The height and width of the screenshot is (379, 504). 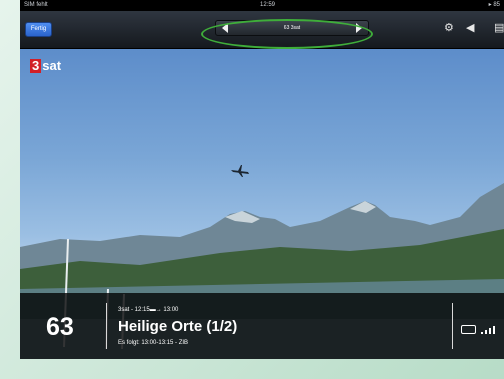 What do you see at coordinates (178, 326) in the screenshot?
I see `current-program-title: Heilige Orte (1/2)` at bounding box center [178, 326].